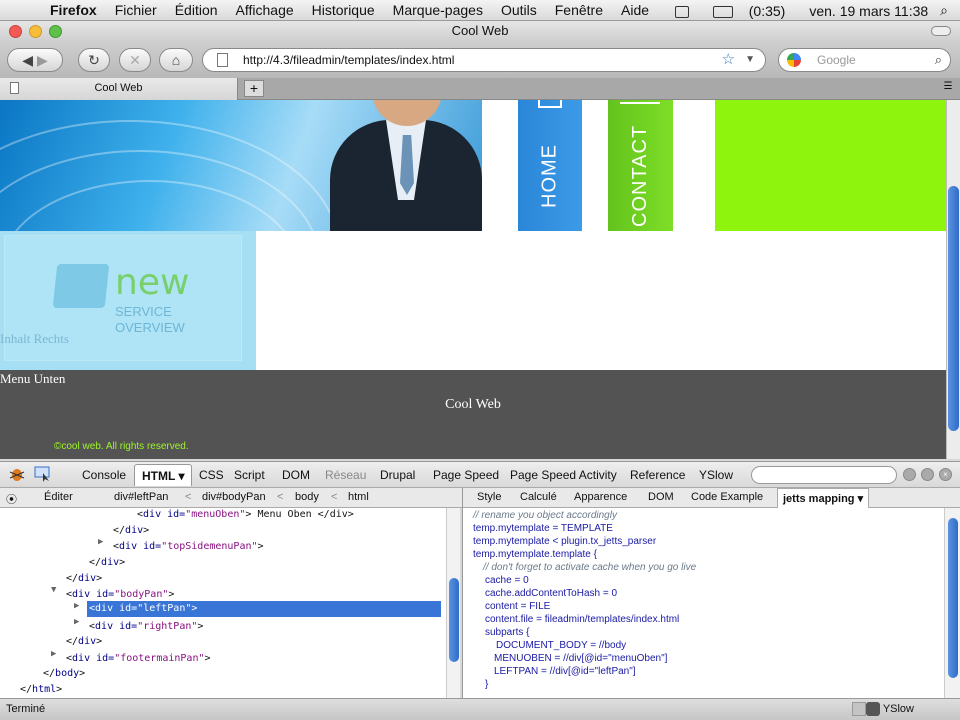 This screenshot has height=720, width=960. What do you see at coordinates (519, 10) in the screenshot?
I see `menu-outils: Outils` at bounding box center [519, 10].